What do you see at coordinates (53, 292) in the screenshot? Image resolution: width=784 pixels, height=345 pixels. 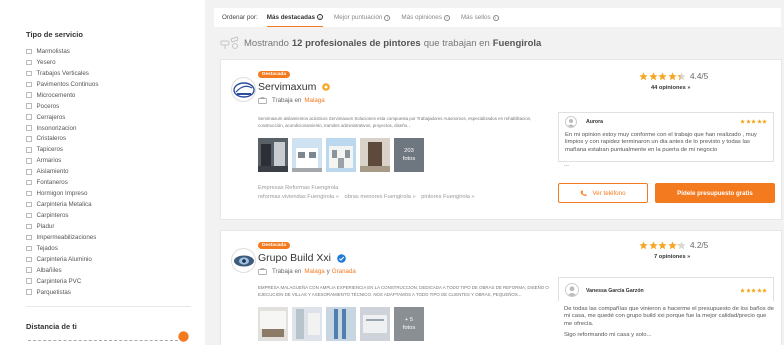 I see `service-filter-label: Parquetistas` at bounding box center [53, 292].